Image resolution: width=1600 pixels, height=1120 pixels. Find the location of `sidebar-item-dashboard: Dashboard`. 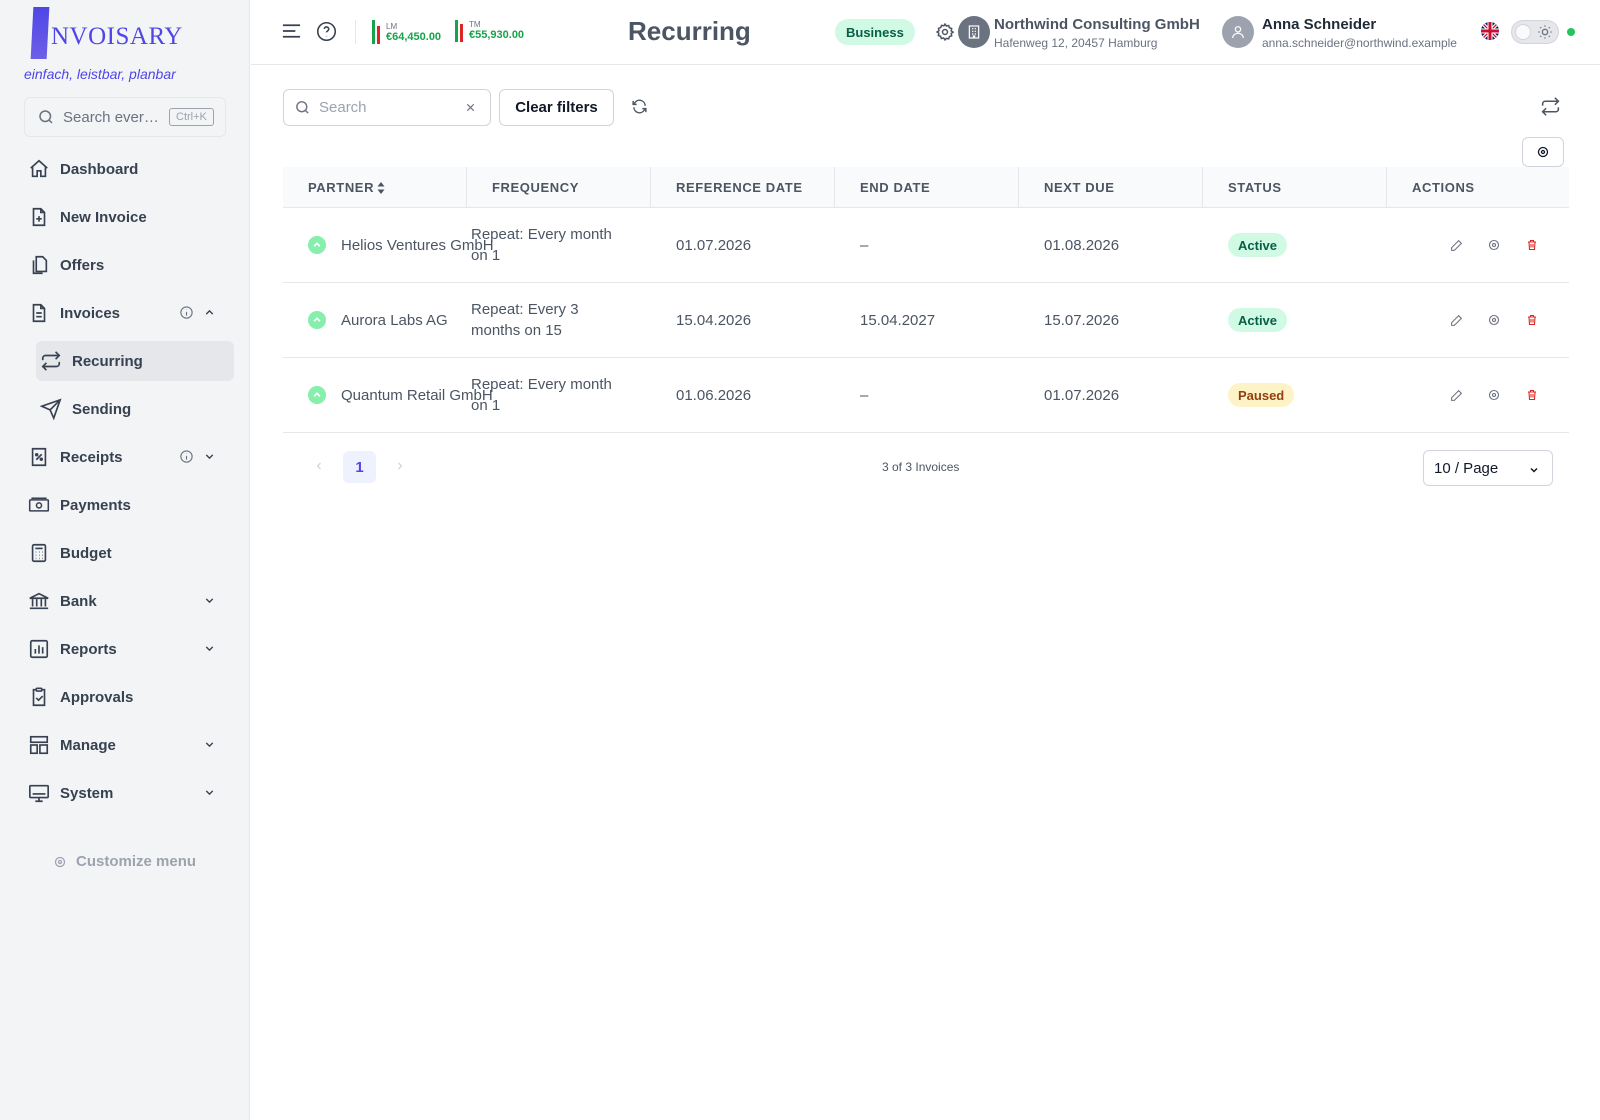

sidebar-item-dashboard: Dashboard is located at coordinates (129, 169).